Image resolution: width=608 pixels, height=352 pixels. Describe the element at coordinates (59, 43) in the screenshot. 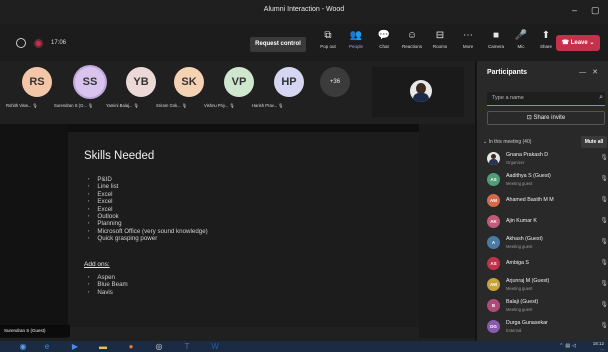

I see `meeting-timer: 17:06` at that location.